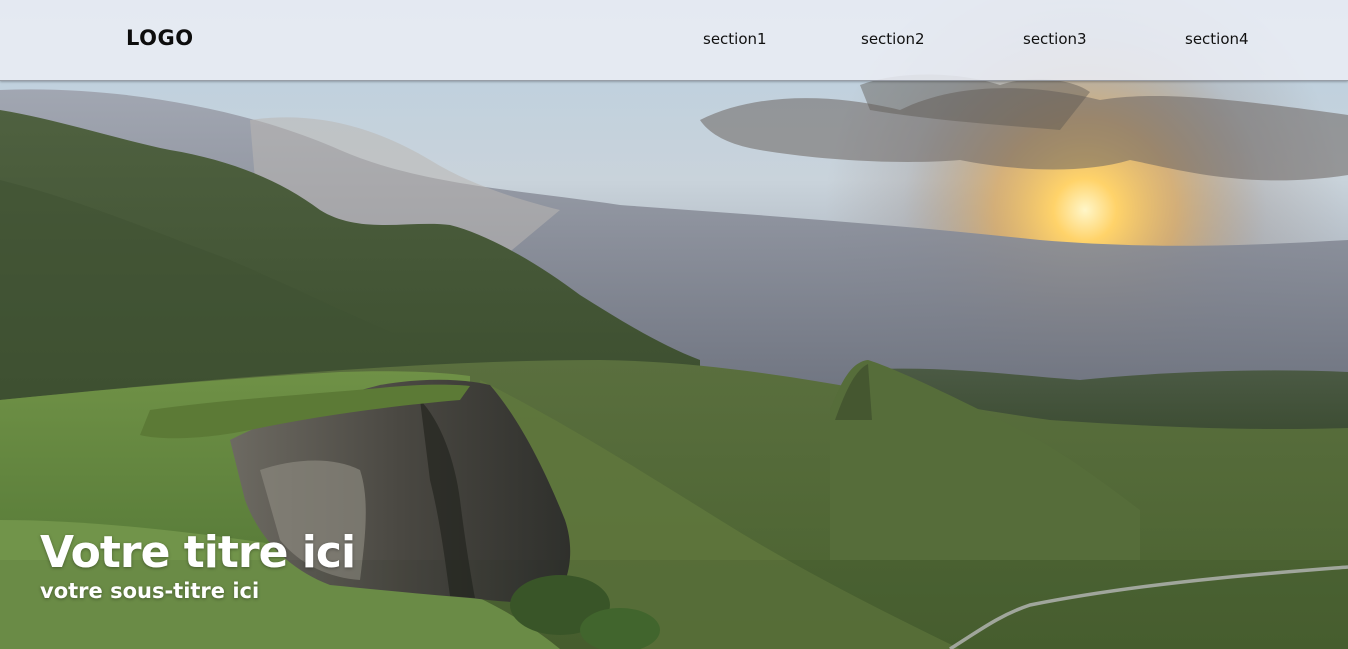  I want to click on nav-link-section2: section2, so click(893, 39).